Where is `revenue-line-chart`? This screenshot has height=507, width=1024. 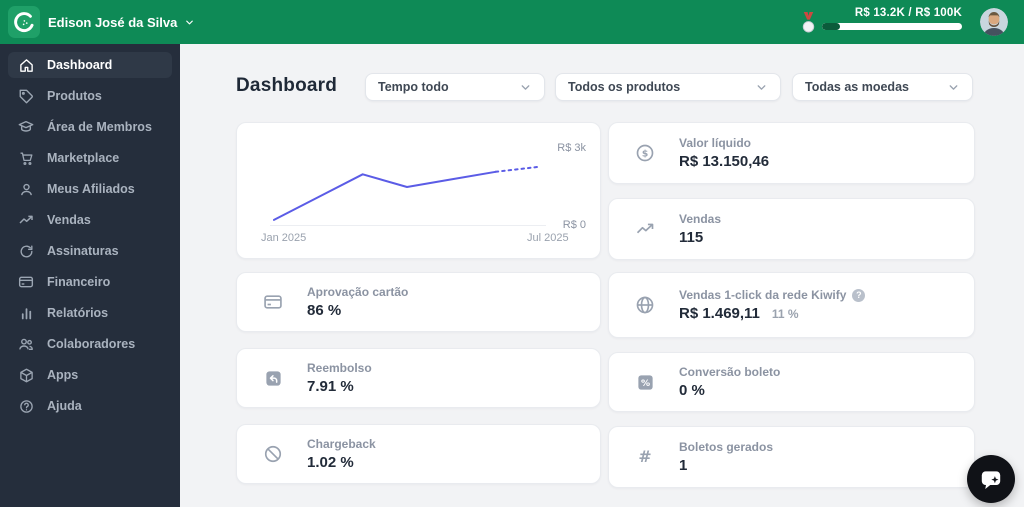 revenue-line-chart is located at coordinates (407, 193).